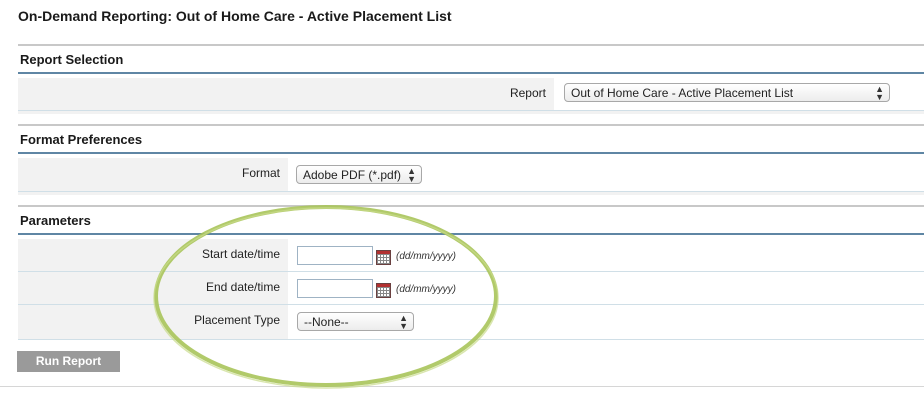 The width and height of the screenshot is (924, 394). What do you see at coordinates (72, 59) in the screenshot?
I see `section-title: Report Selection` at bounding box center [72, 59].